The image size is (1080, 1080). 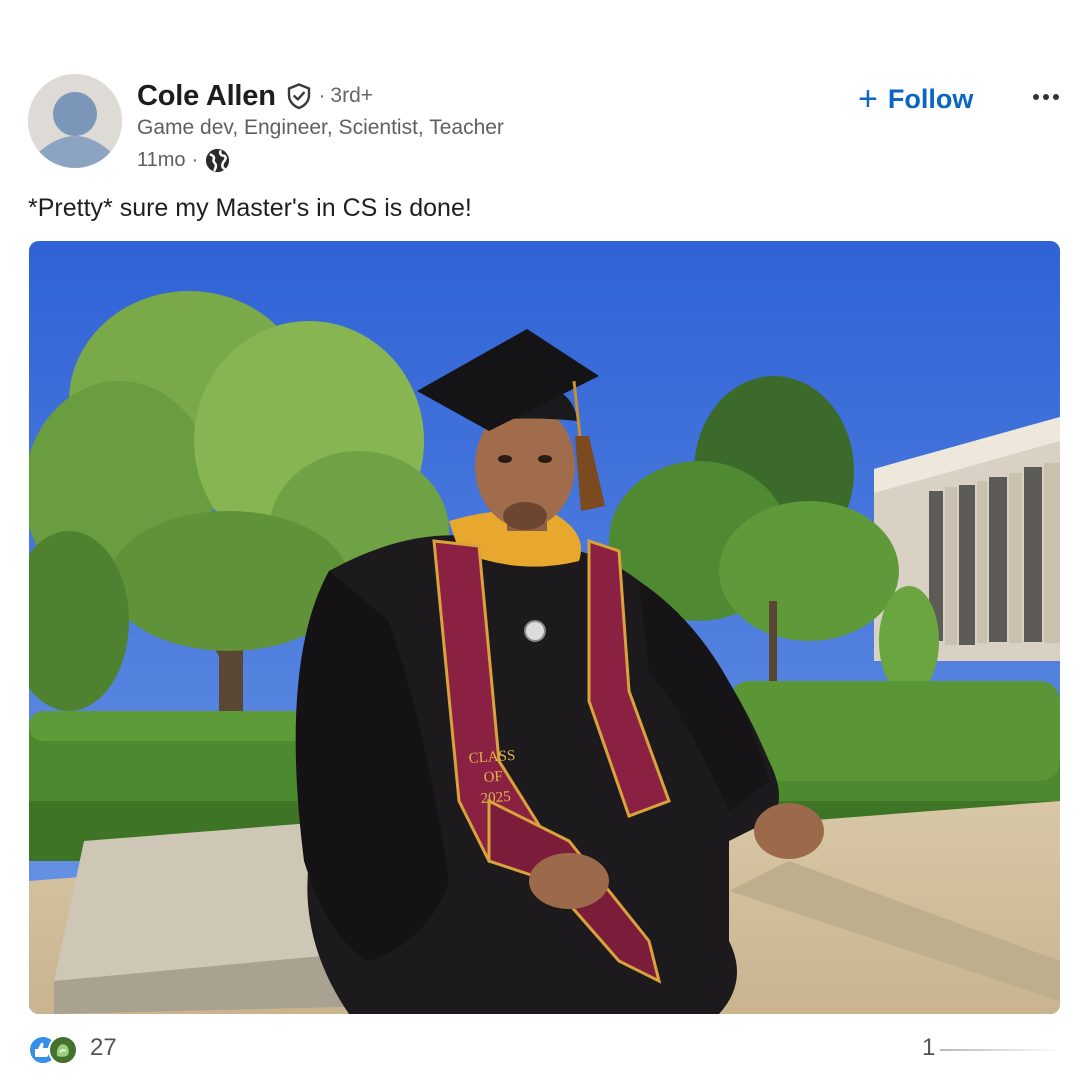 What do you see at coordinates (493, 777) in the screenshot?
I see `stole-text-line-2: OF` at bounding box center [493, 777].